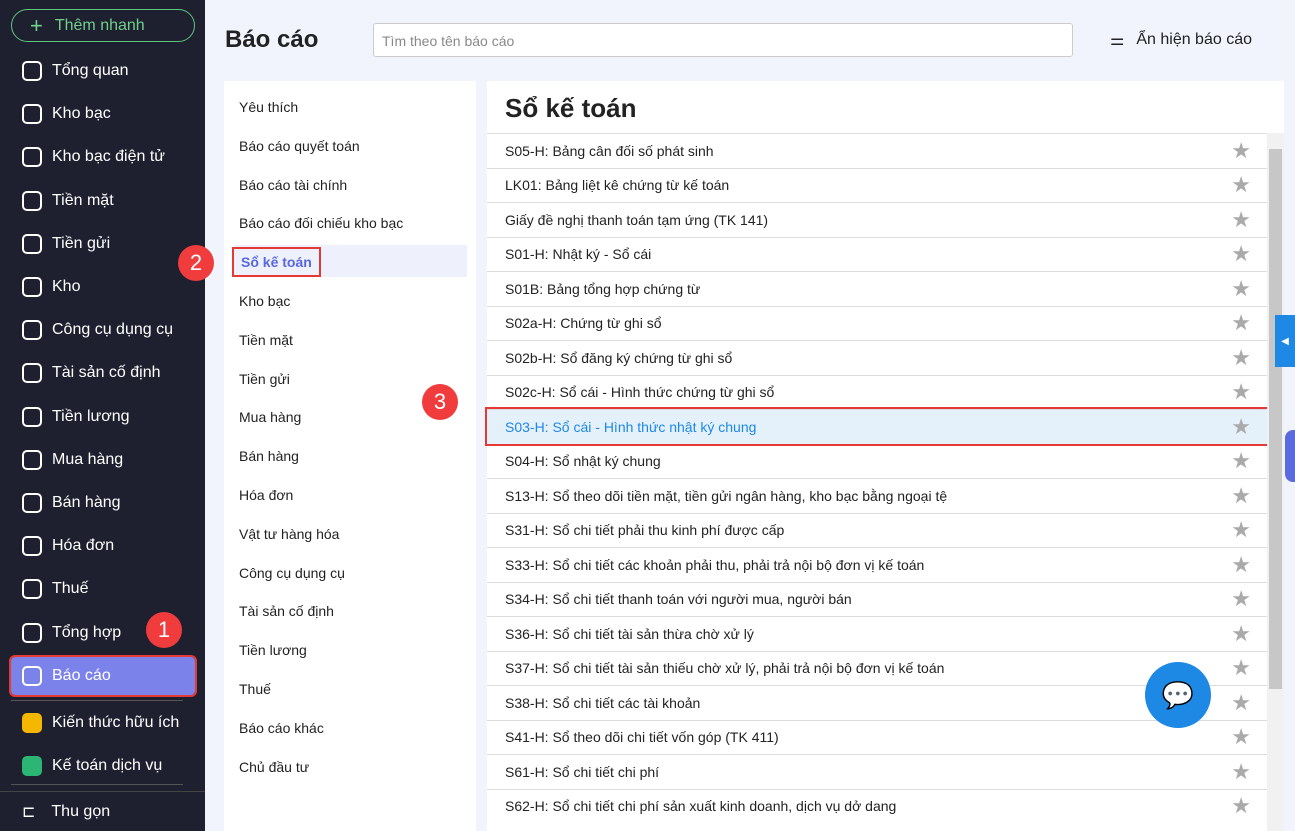 This screenshot has width=1295, height=831. Describe the element at coordinates (350, 610) in the screenshot. I see `category-item: Tài sản cố định` at that location.